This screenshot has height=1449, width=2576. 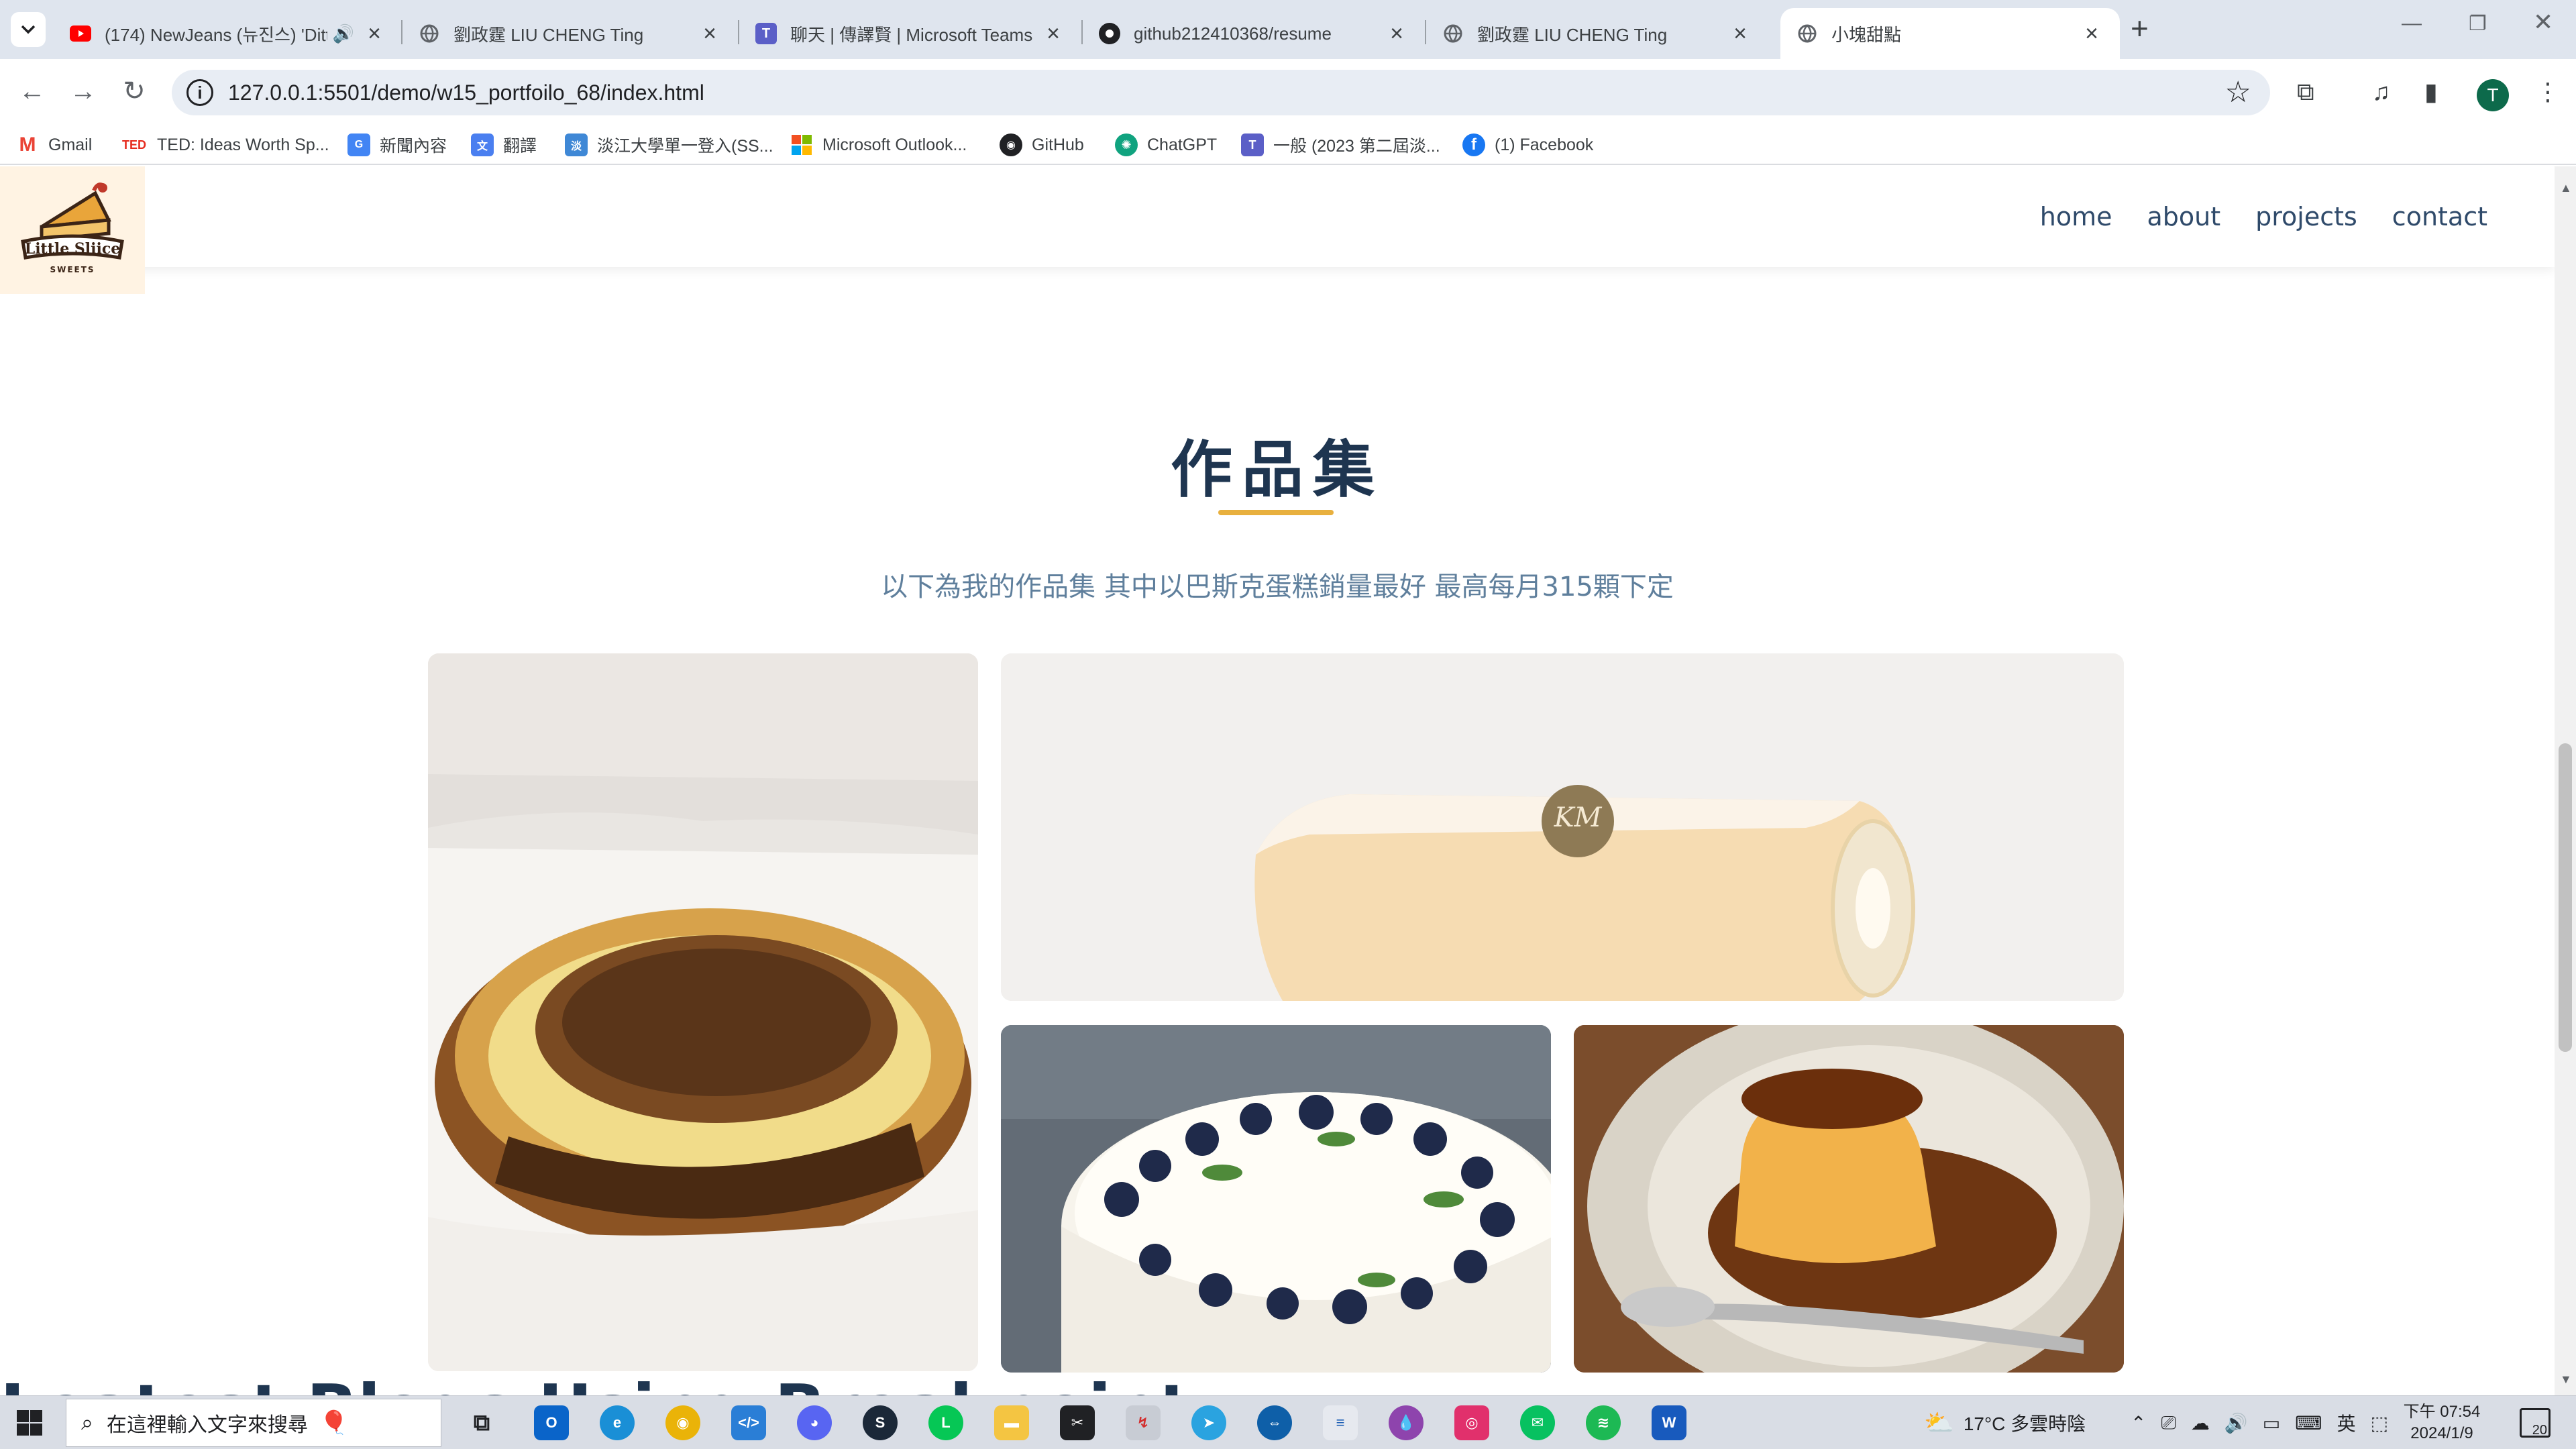 I want to click on file-explorer-icon: ▬, so click(x=1011, y=1422).